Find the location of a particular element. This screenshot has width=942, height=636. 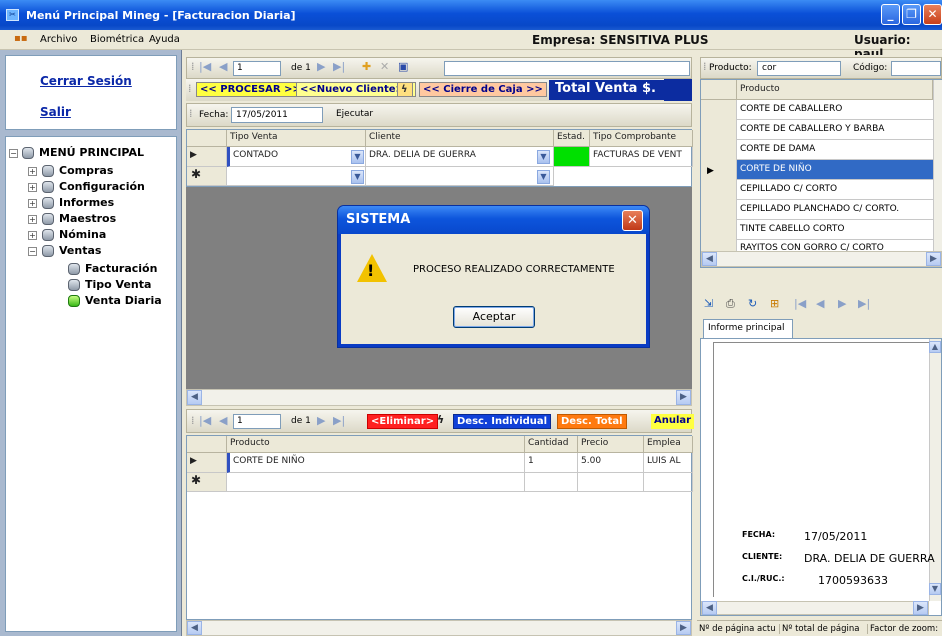

desc-total-button: Desc. Total is located at coordinates (592, 421).